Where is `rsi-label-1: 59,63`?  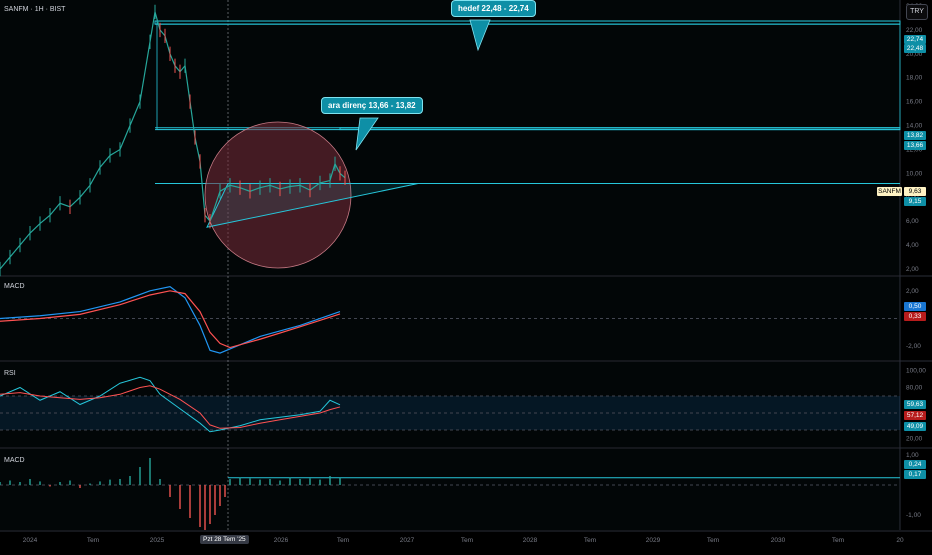 rsi-label-1: 59,63 is located at coordinates (915, 404).